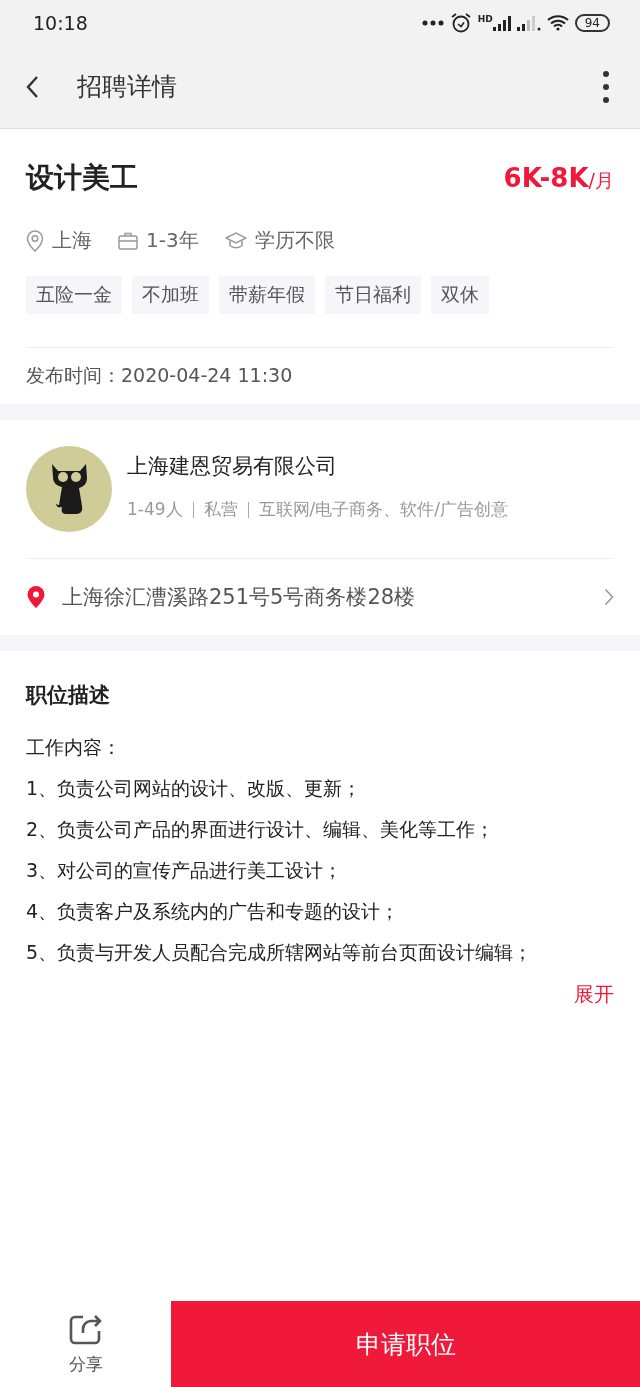 This screenshot has width=640, height=1387. What do you see at coordinates (74, 747) in the screenshot?
I see `description-line: 工作内容：` at bounding box center [74, 747].